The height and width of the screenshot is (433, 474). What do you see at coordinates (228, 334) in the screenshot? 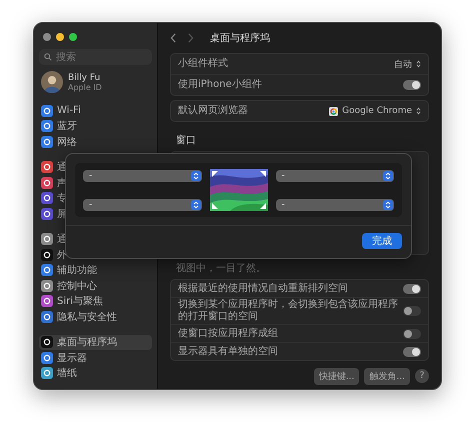
I see `setting-label: 使窗口按应用程序成组` at bounding box center [228, 334].